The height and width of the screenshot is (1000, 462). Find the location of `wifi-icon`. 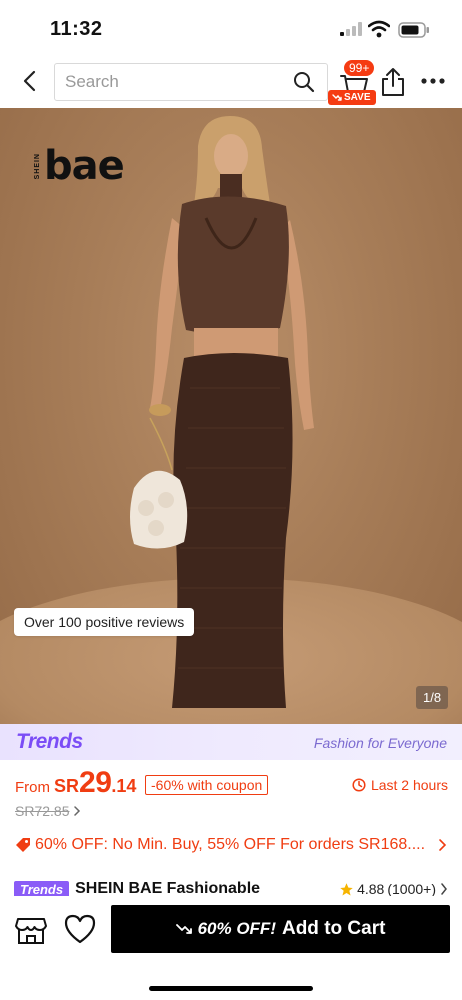

wifi-icon is located at coordinates (379, 29).